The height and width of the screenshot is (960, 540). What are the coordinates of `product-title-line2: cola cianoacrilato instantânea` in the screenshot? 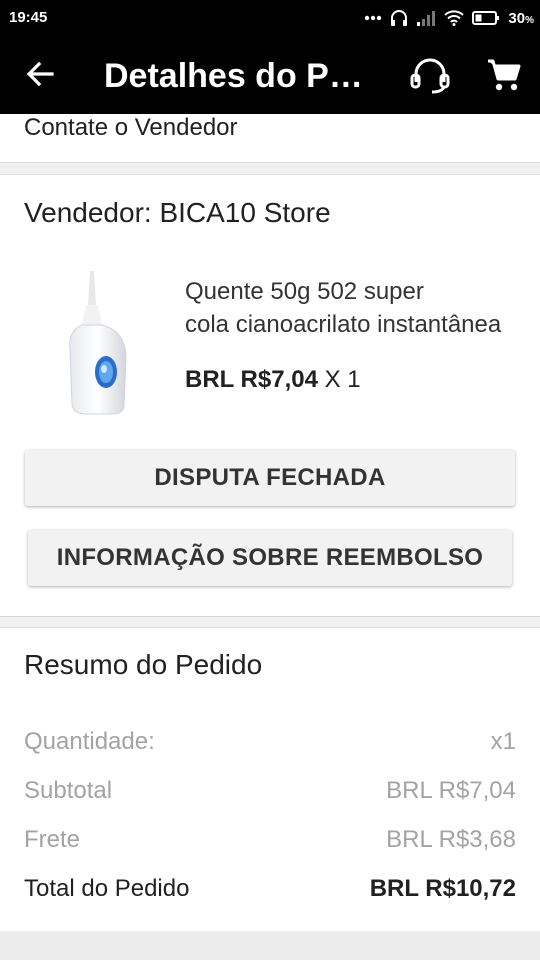 It's located at (343, 324).